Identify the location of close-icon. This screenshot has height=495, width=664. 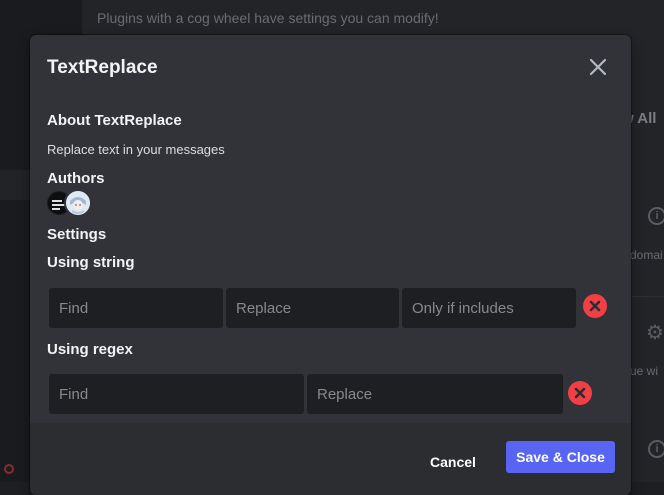
(598, 67).